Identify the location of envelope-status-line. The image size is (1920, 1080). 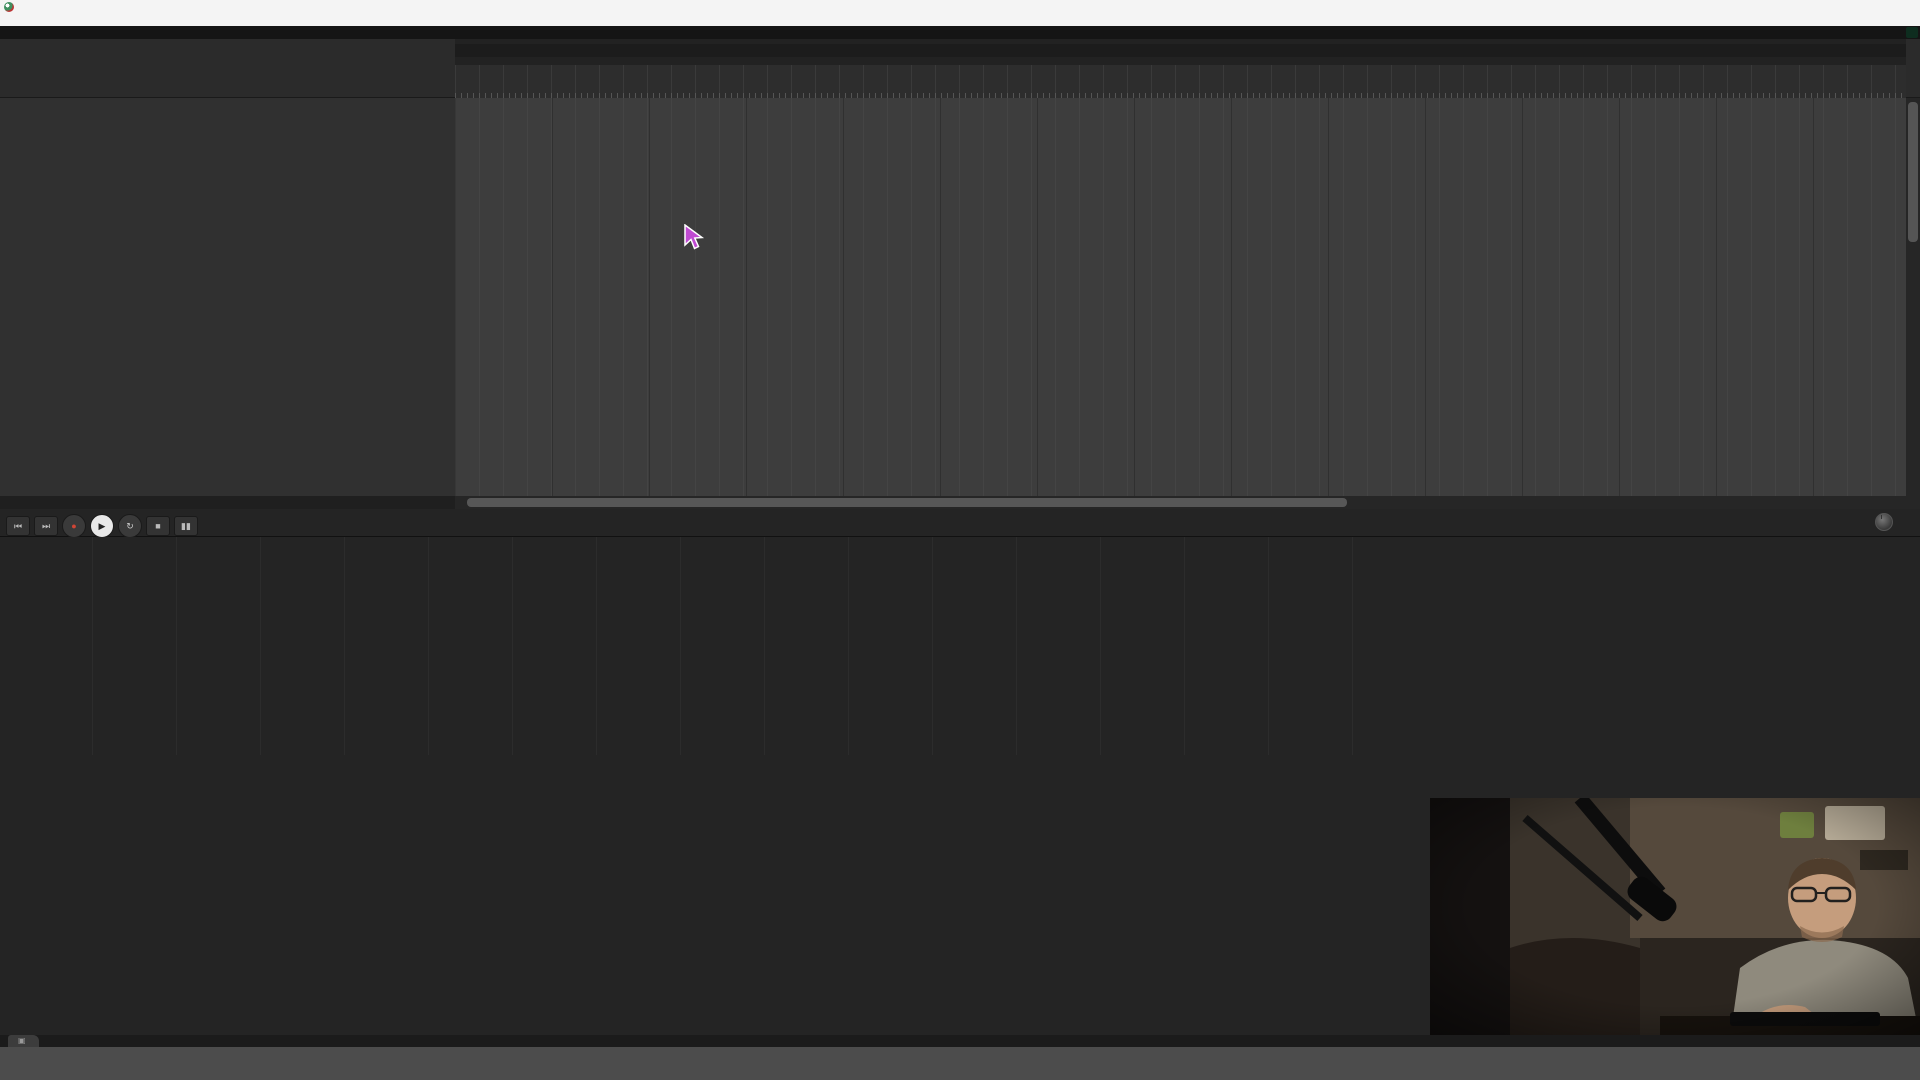
(227, 502).